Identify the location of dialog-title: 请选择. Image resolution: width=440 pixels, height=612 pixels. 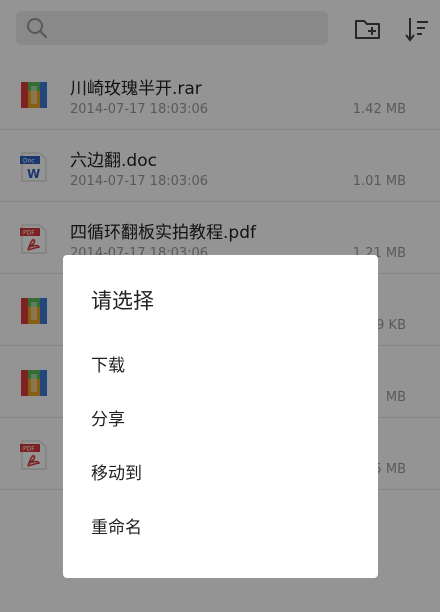
(122, 301).